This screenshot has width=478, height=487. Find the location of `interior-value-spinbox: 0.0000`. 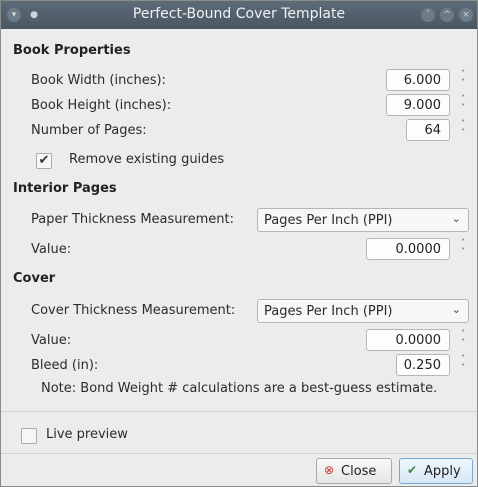

interior-value-spinbox: 0.0000 is located at coordinates (408, 249).